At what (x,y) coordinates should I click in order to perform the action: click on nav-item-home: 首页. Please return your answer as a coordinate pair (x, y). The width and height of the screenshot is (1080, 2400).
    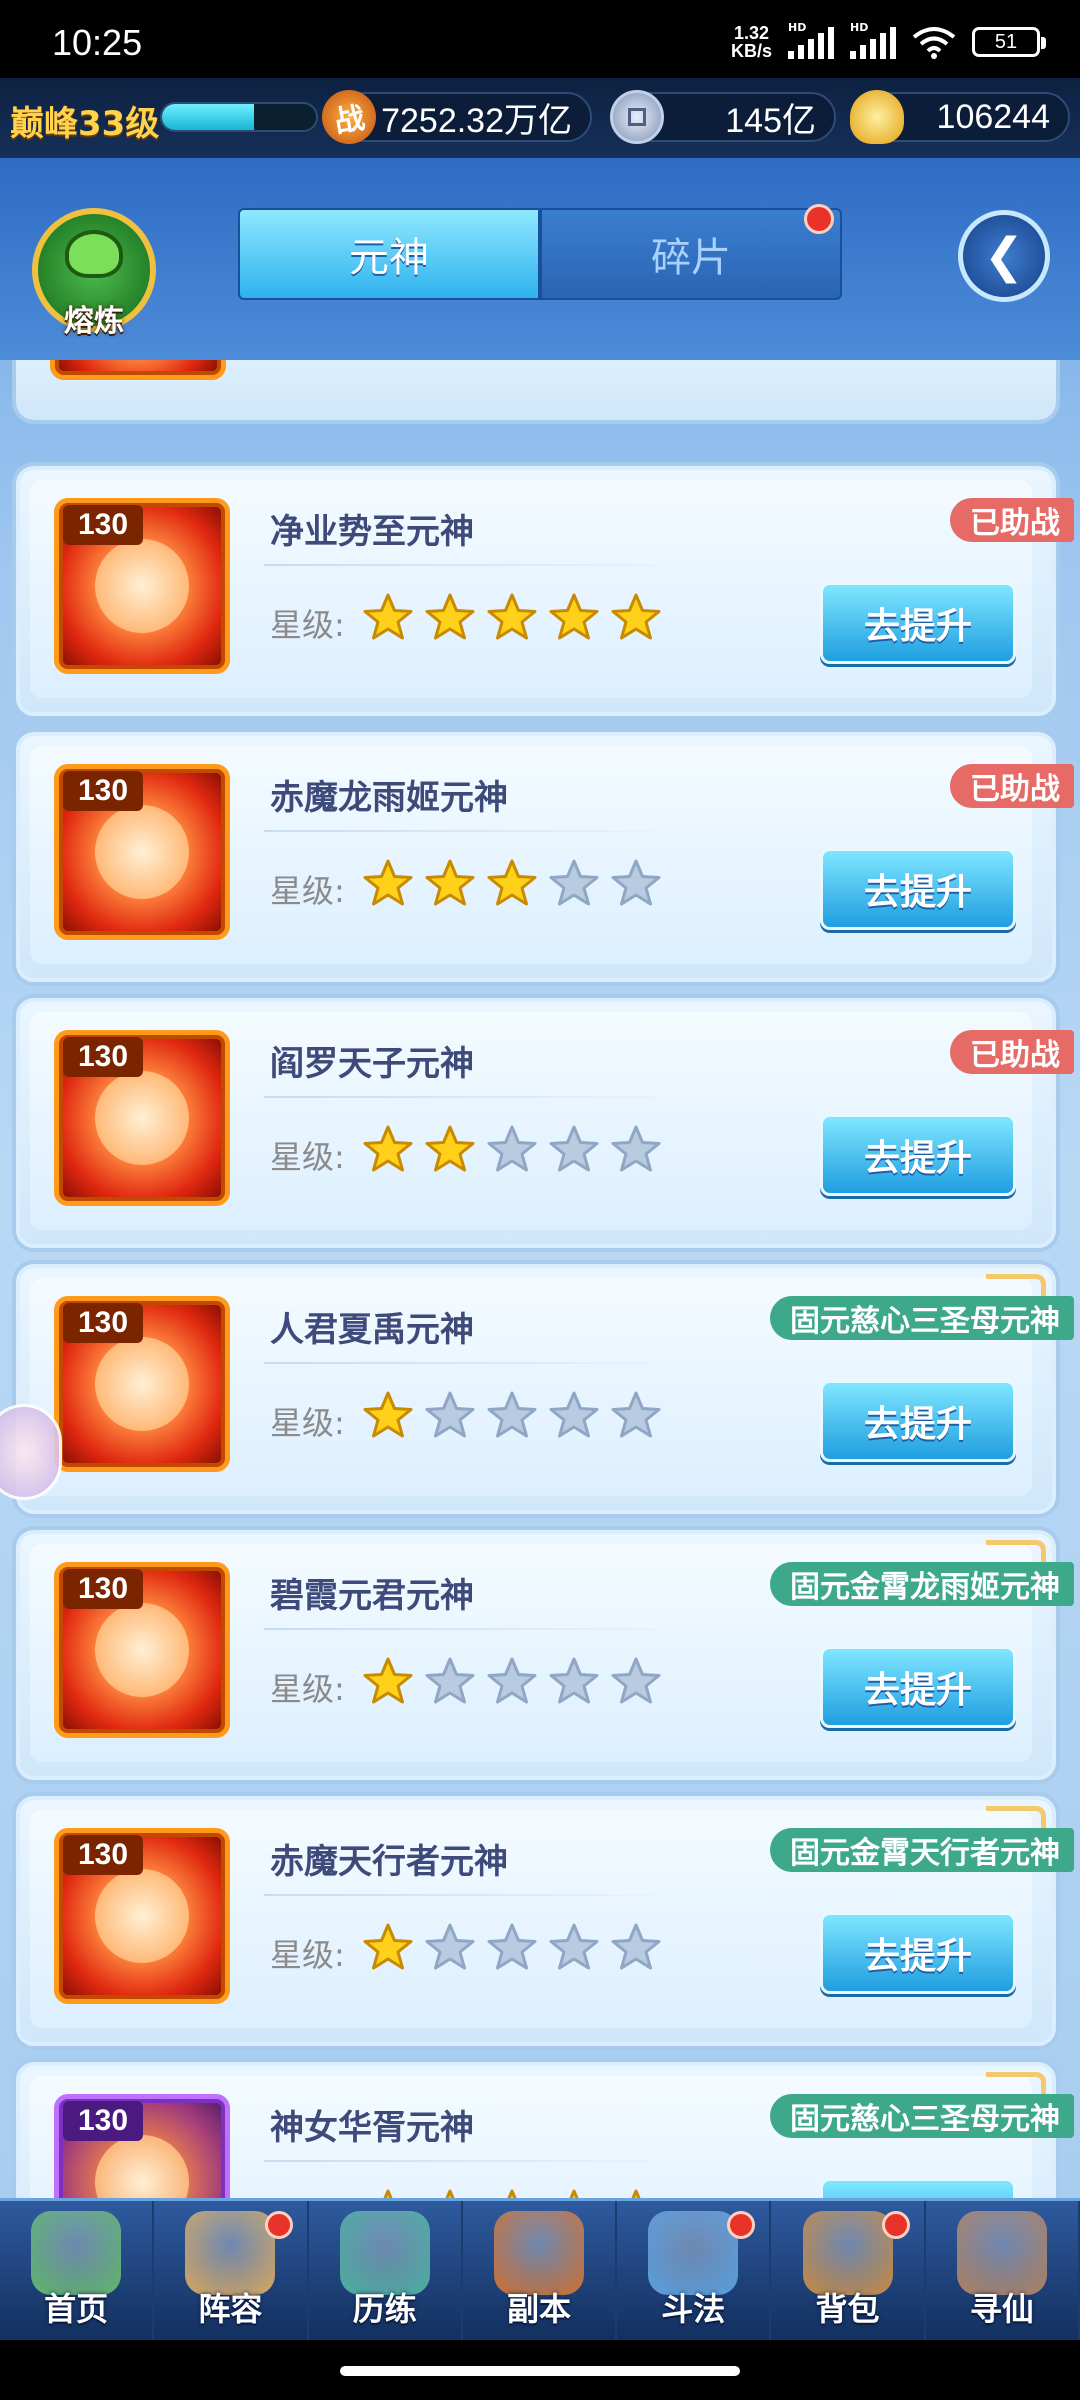
    Looking at the image, I should click on (77, 2270).